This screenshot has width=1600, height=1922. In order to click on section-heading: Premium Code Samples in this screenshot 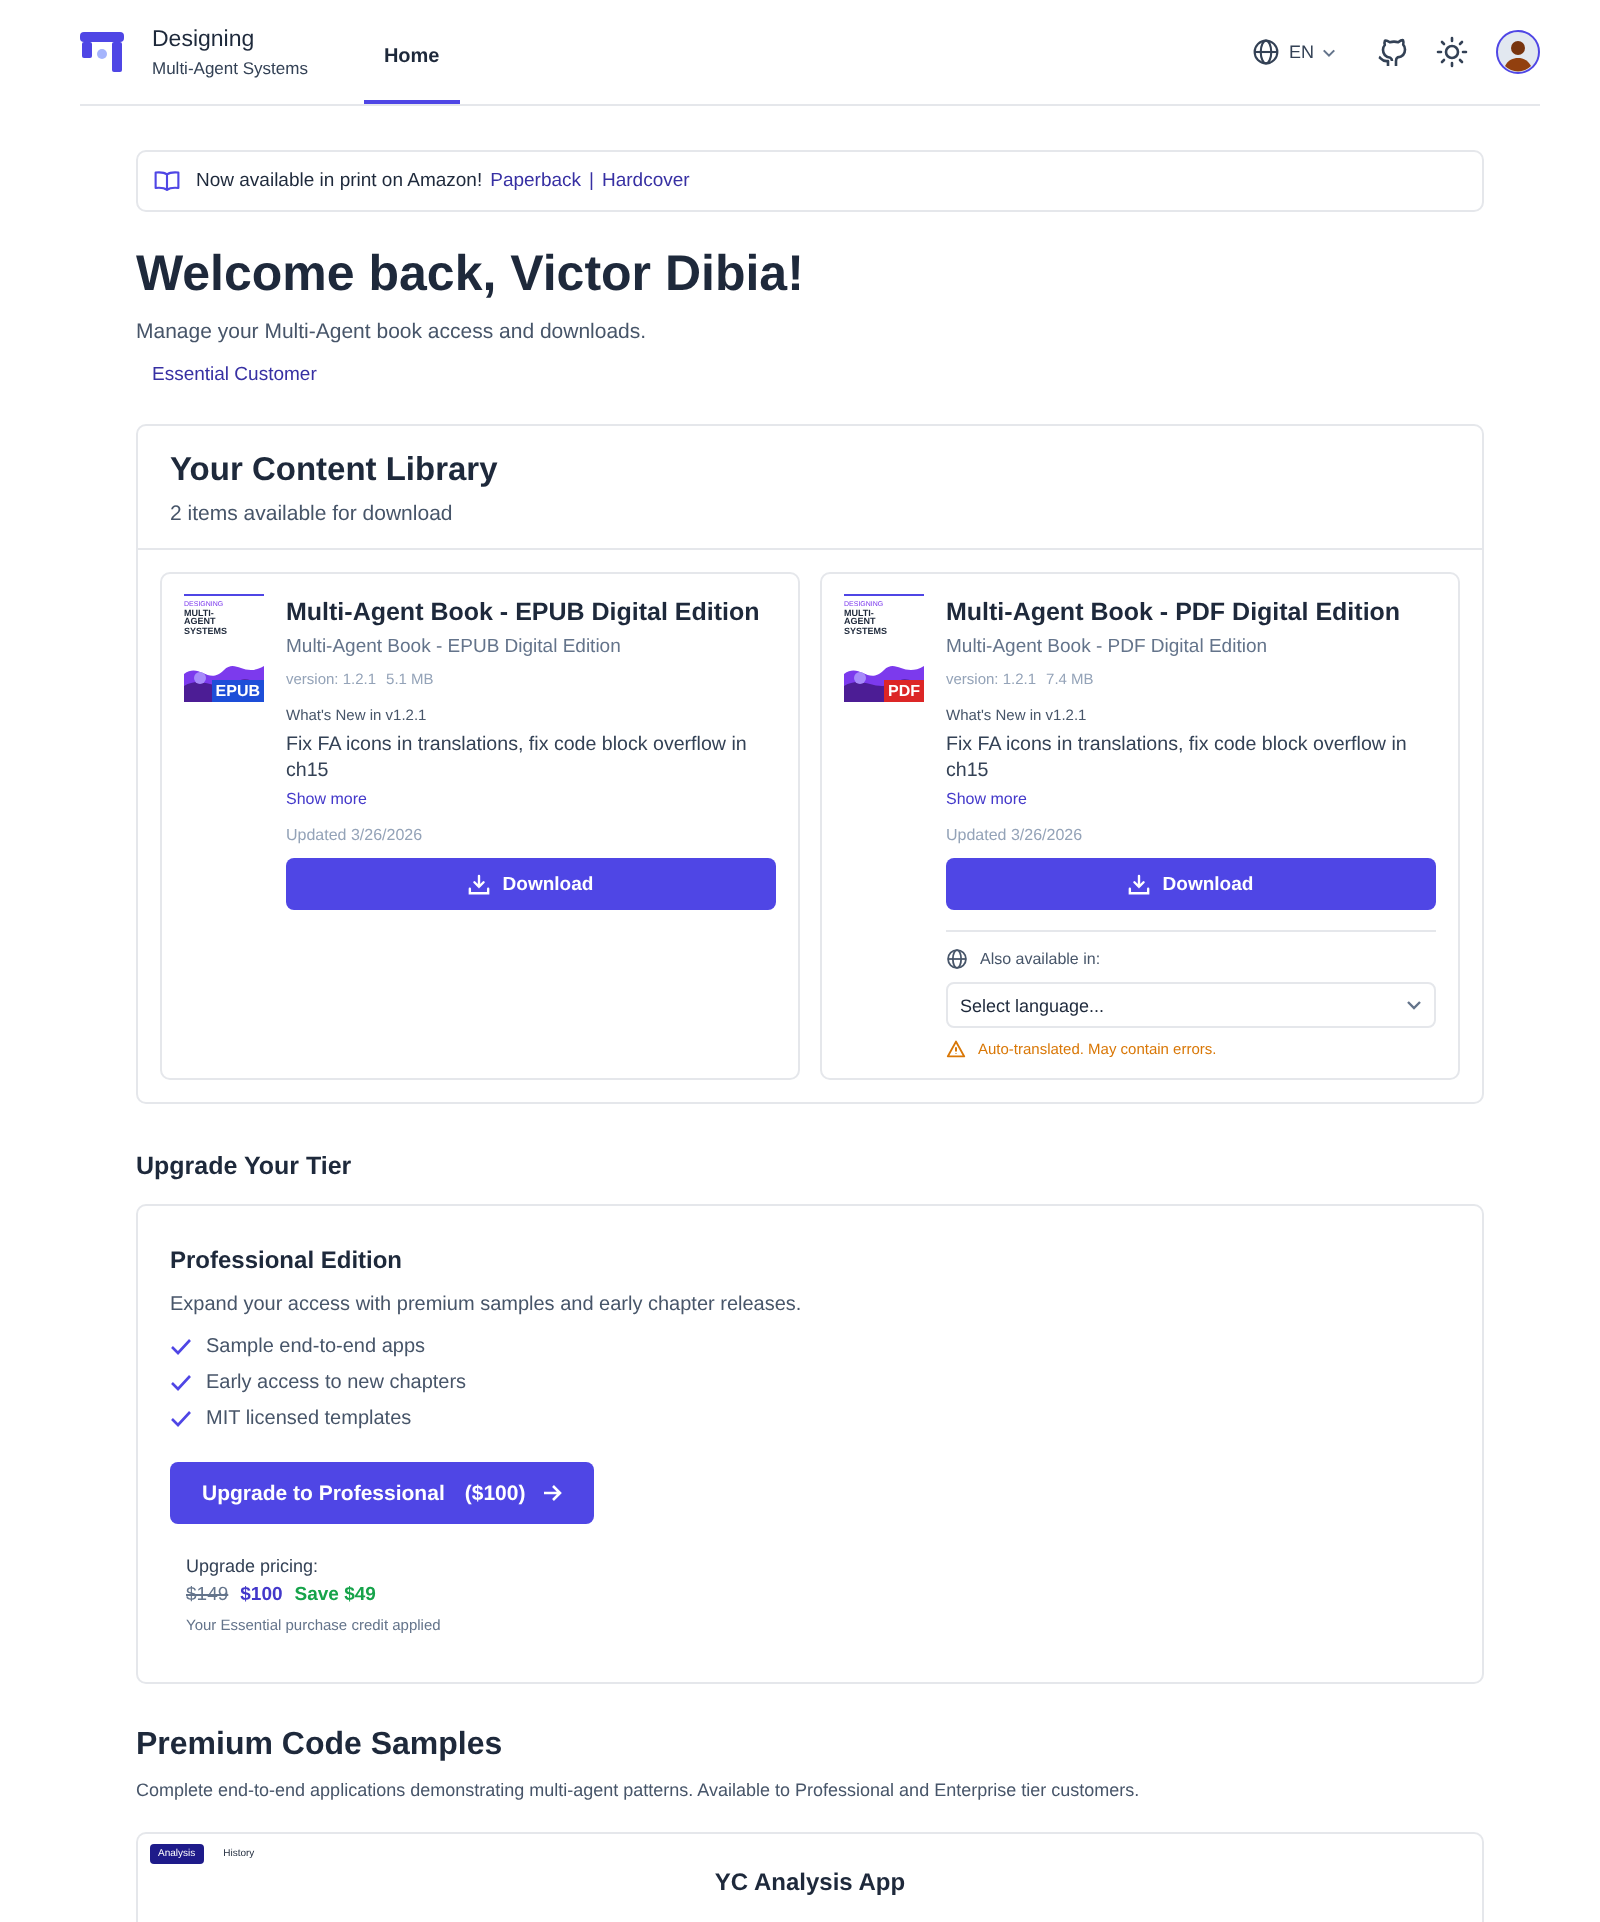, I will do `click(320, 1746)`.